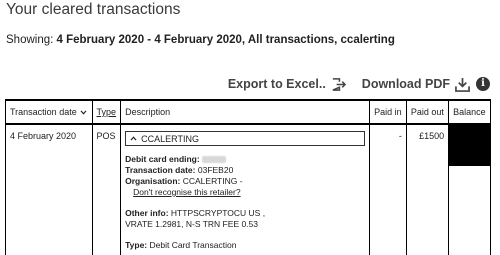 The width and height of the screenshot is (500, 255). What do you see at coordinates (160, 170) in the screenshot?
I see `txdate-label: Transaction date:` at bounding box center [160, 170].